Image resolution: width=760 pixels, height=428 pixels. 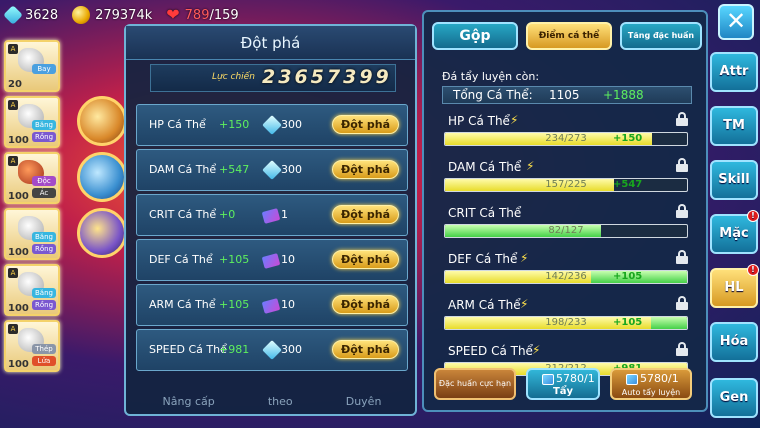 I want to click on side-tab-label: Attr, so click(x=734, y=71).